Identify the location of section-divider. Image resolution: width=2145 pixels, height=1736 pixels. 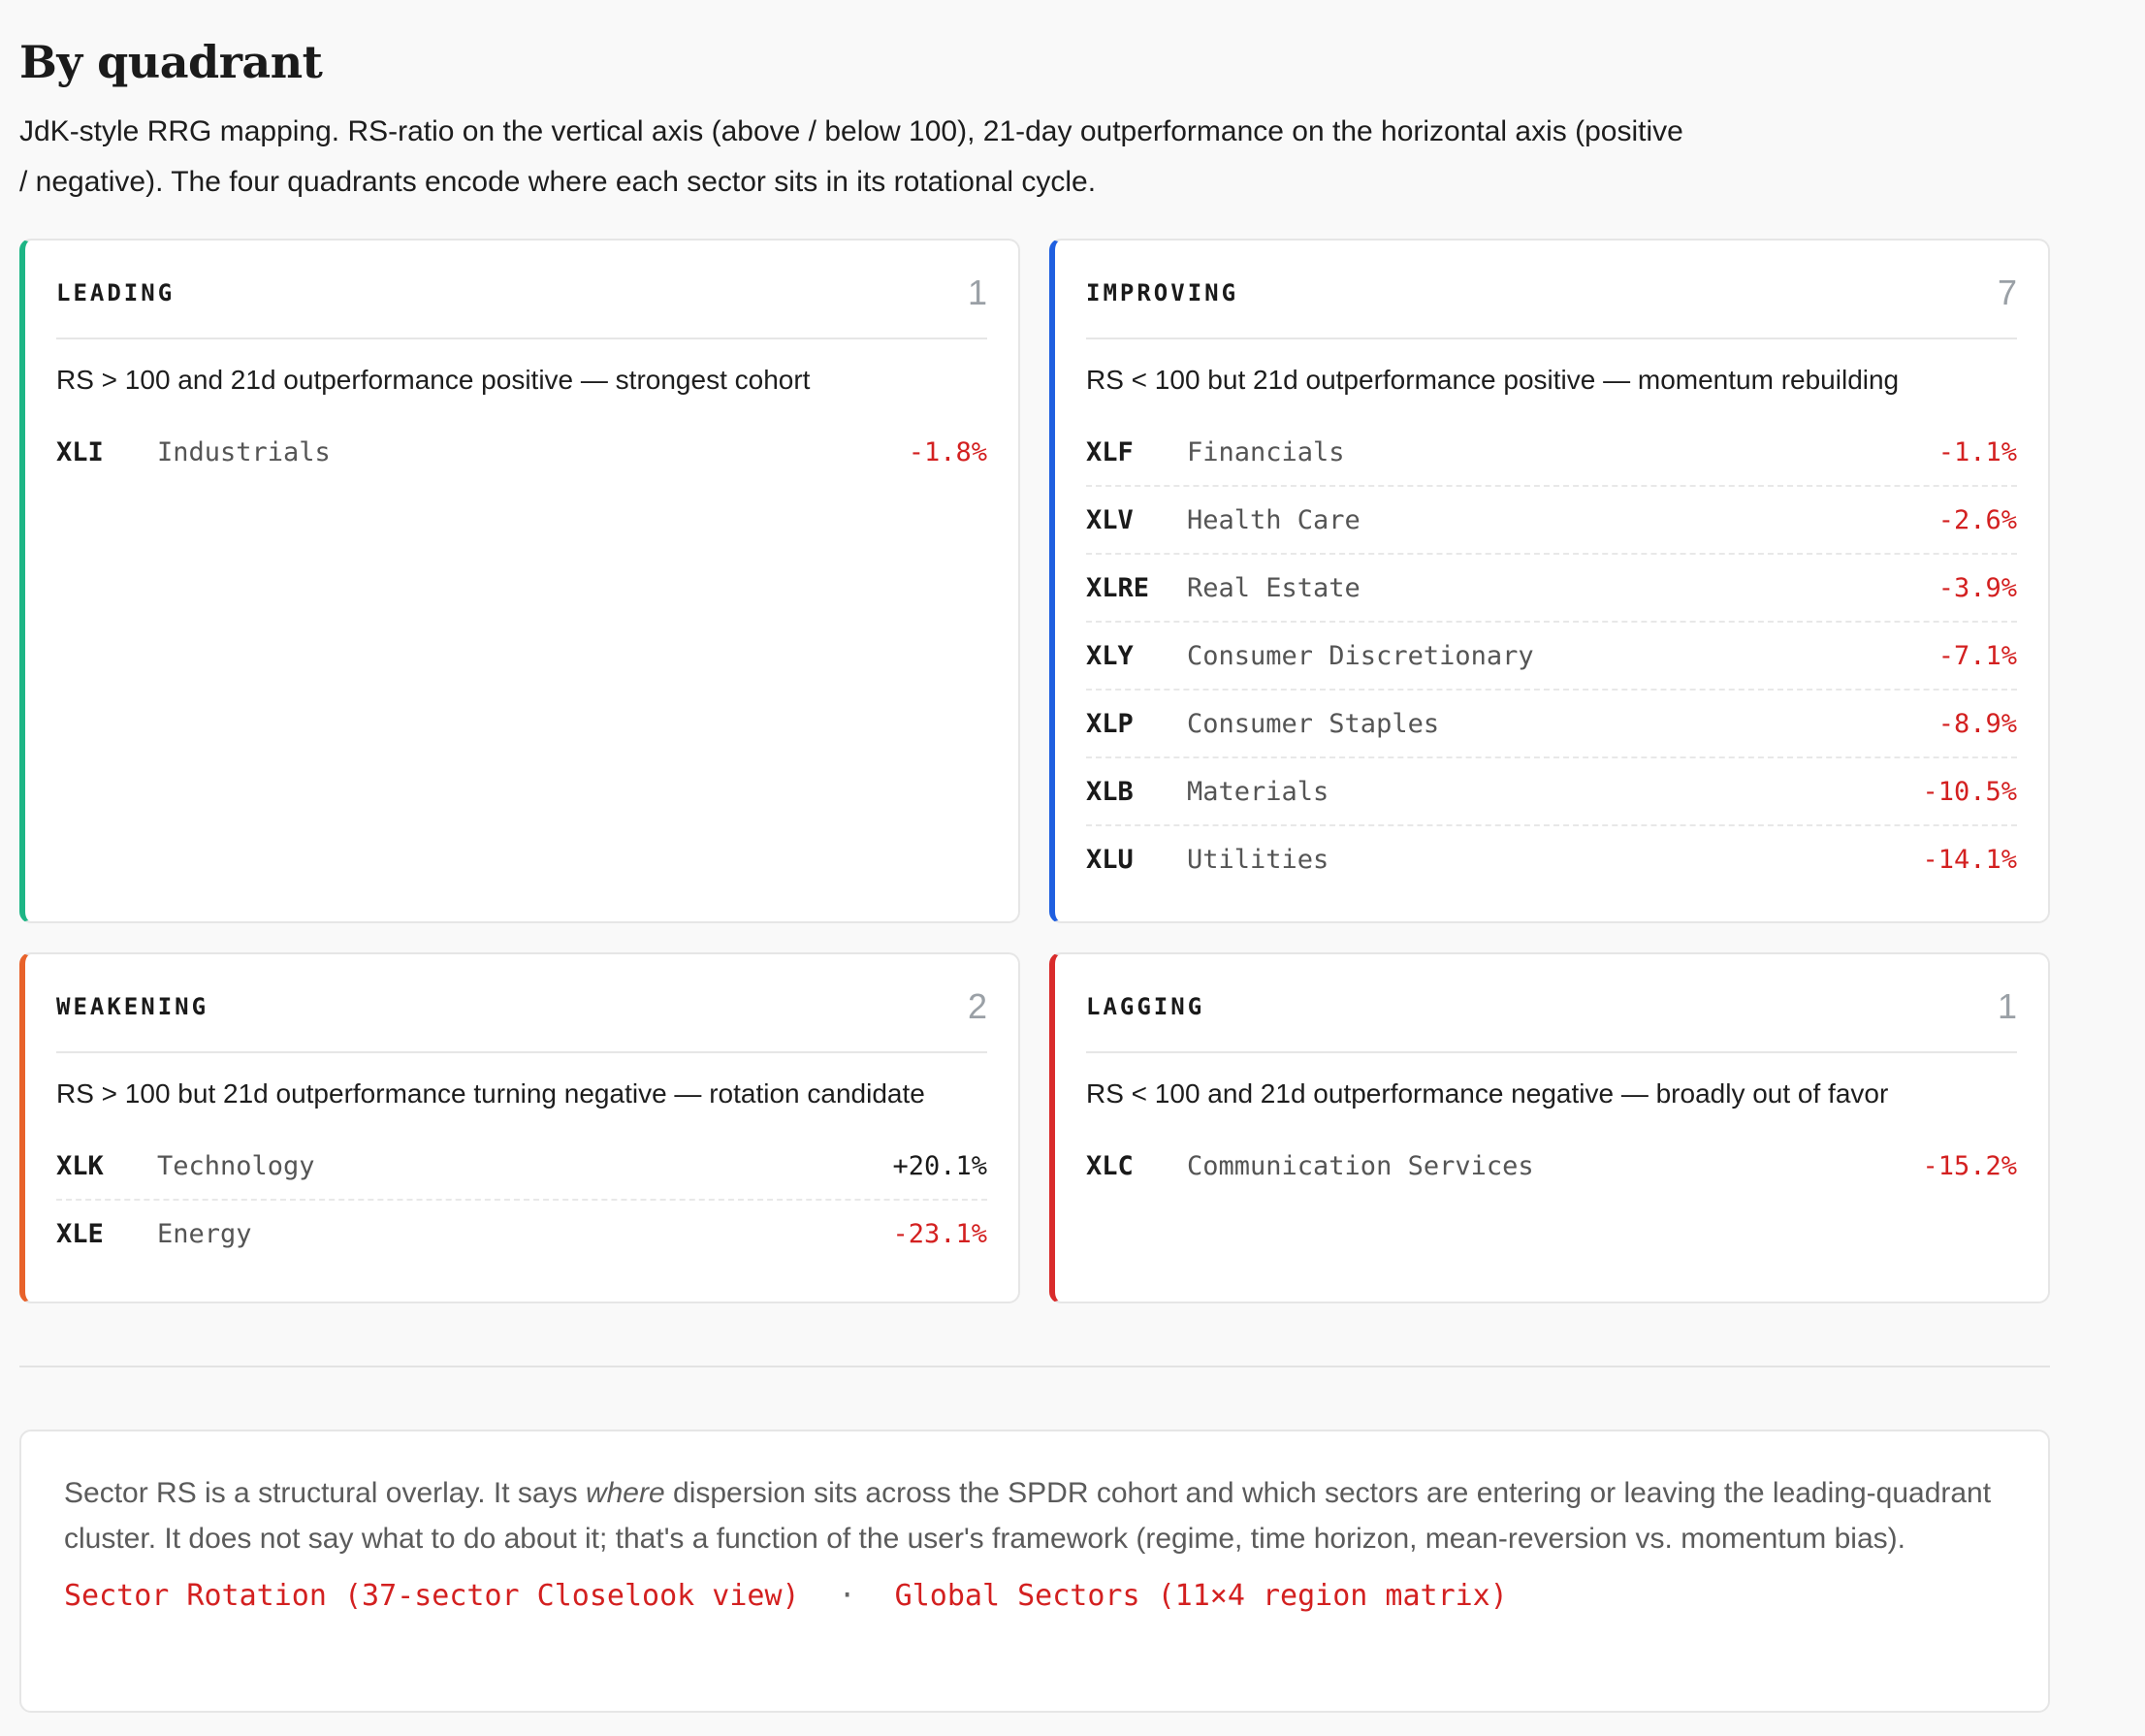
(1034, 1366).